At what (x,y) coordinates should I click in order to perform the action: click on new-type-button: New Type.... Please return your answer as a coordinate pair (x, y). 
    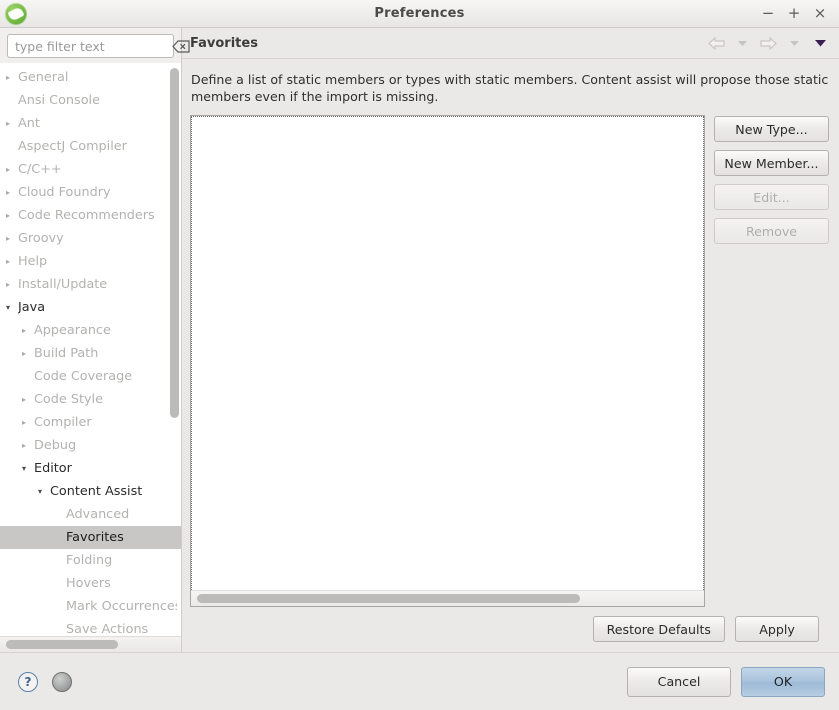
    Looking at the image, I should click on (771, 129).